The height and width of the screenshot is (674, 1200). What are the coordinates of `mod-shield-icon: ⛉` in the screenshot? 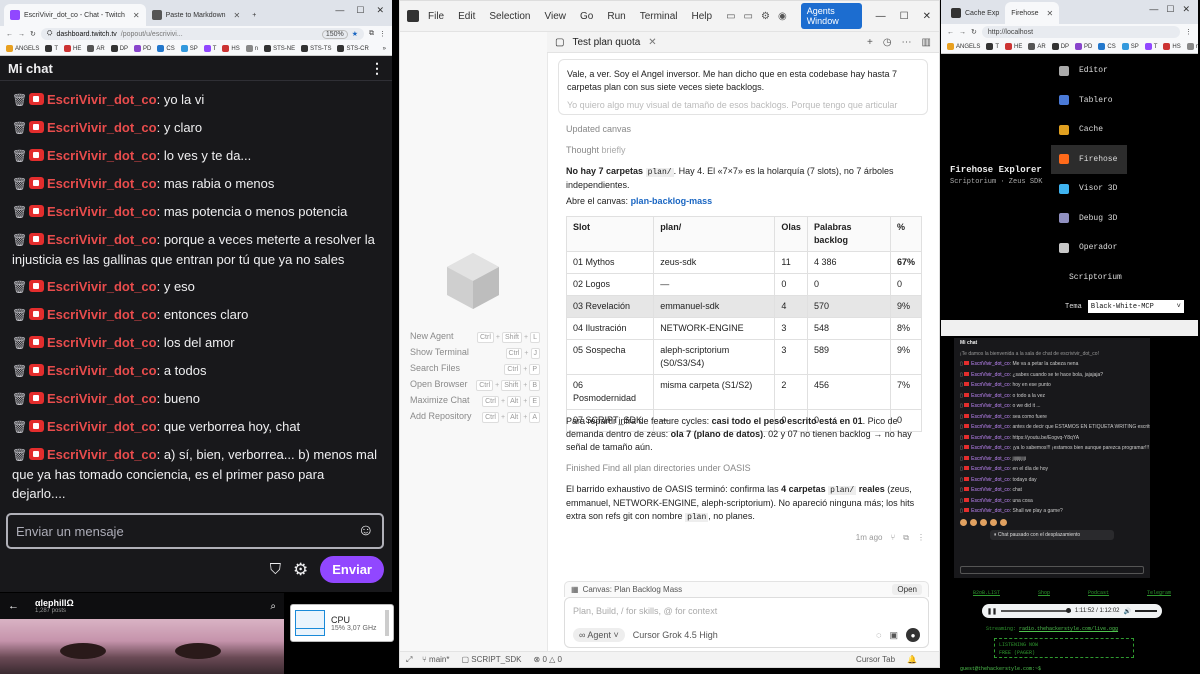 It's located at (275, 569).